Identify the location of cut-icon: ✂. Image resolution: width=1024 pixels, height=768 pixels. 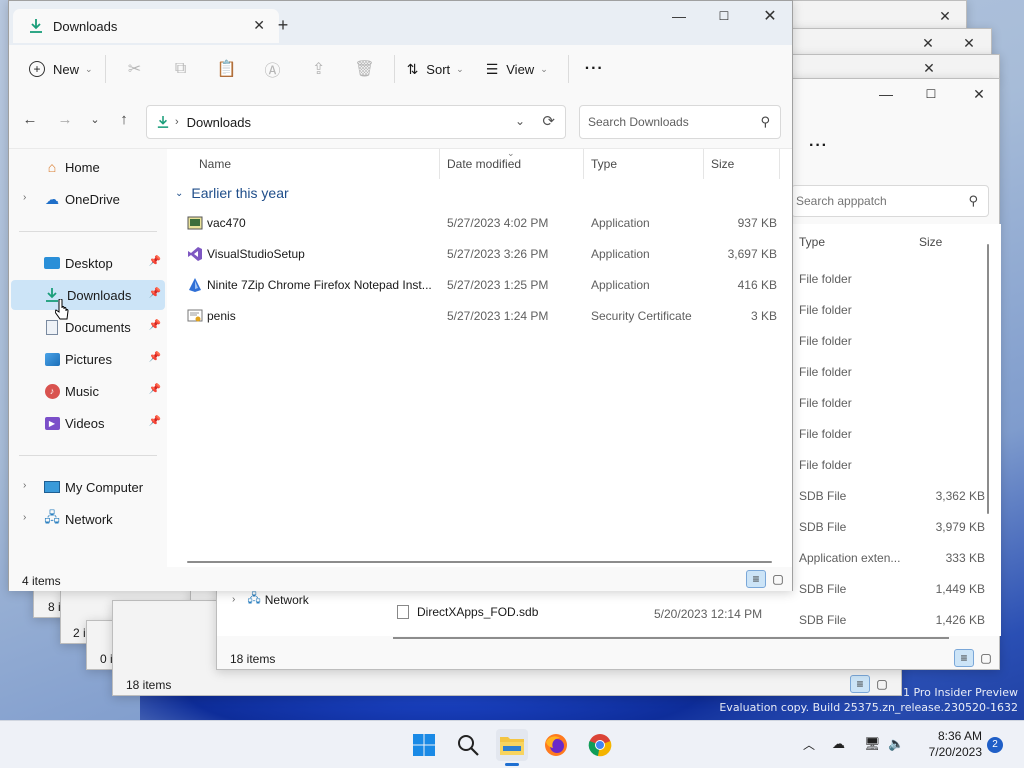
(135, 69).